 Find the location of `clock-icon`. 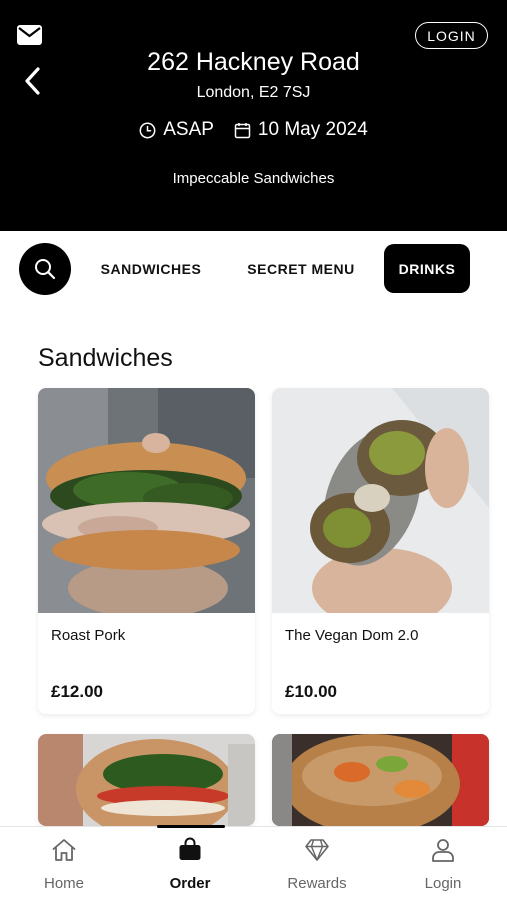

clock-icon is located at coordinates (147, 130).